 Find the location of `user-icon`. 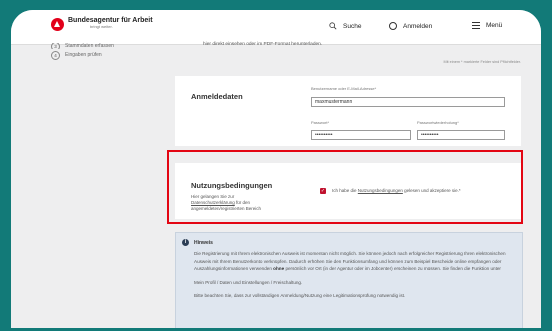

user-icon is located at coordinates (393, 26).